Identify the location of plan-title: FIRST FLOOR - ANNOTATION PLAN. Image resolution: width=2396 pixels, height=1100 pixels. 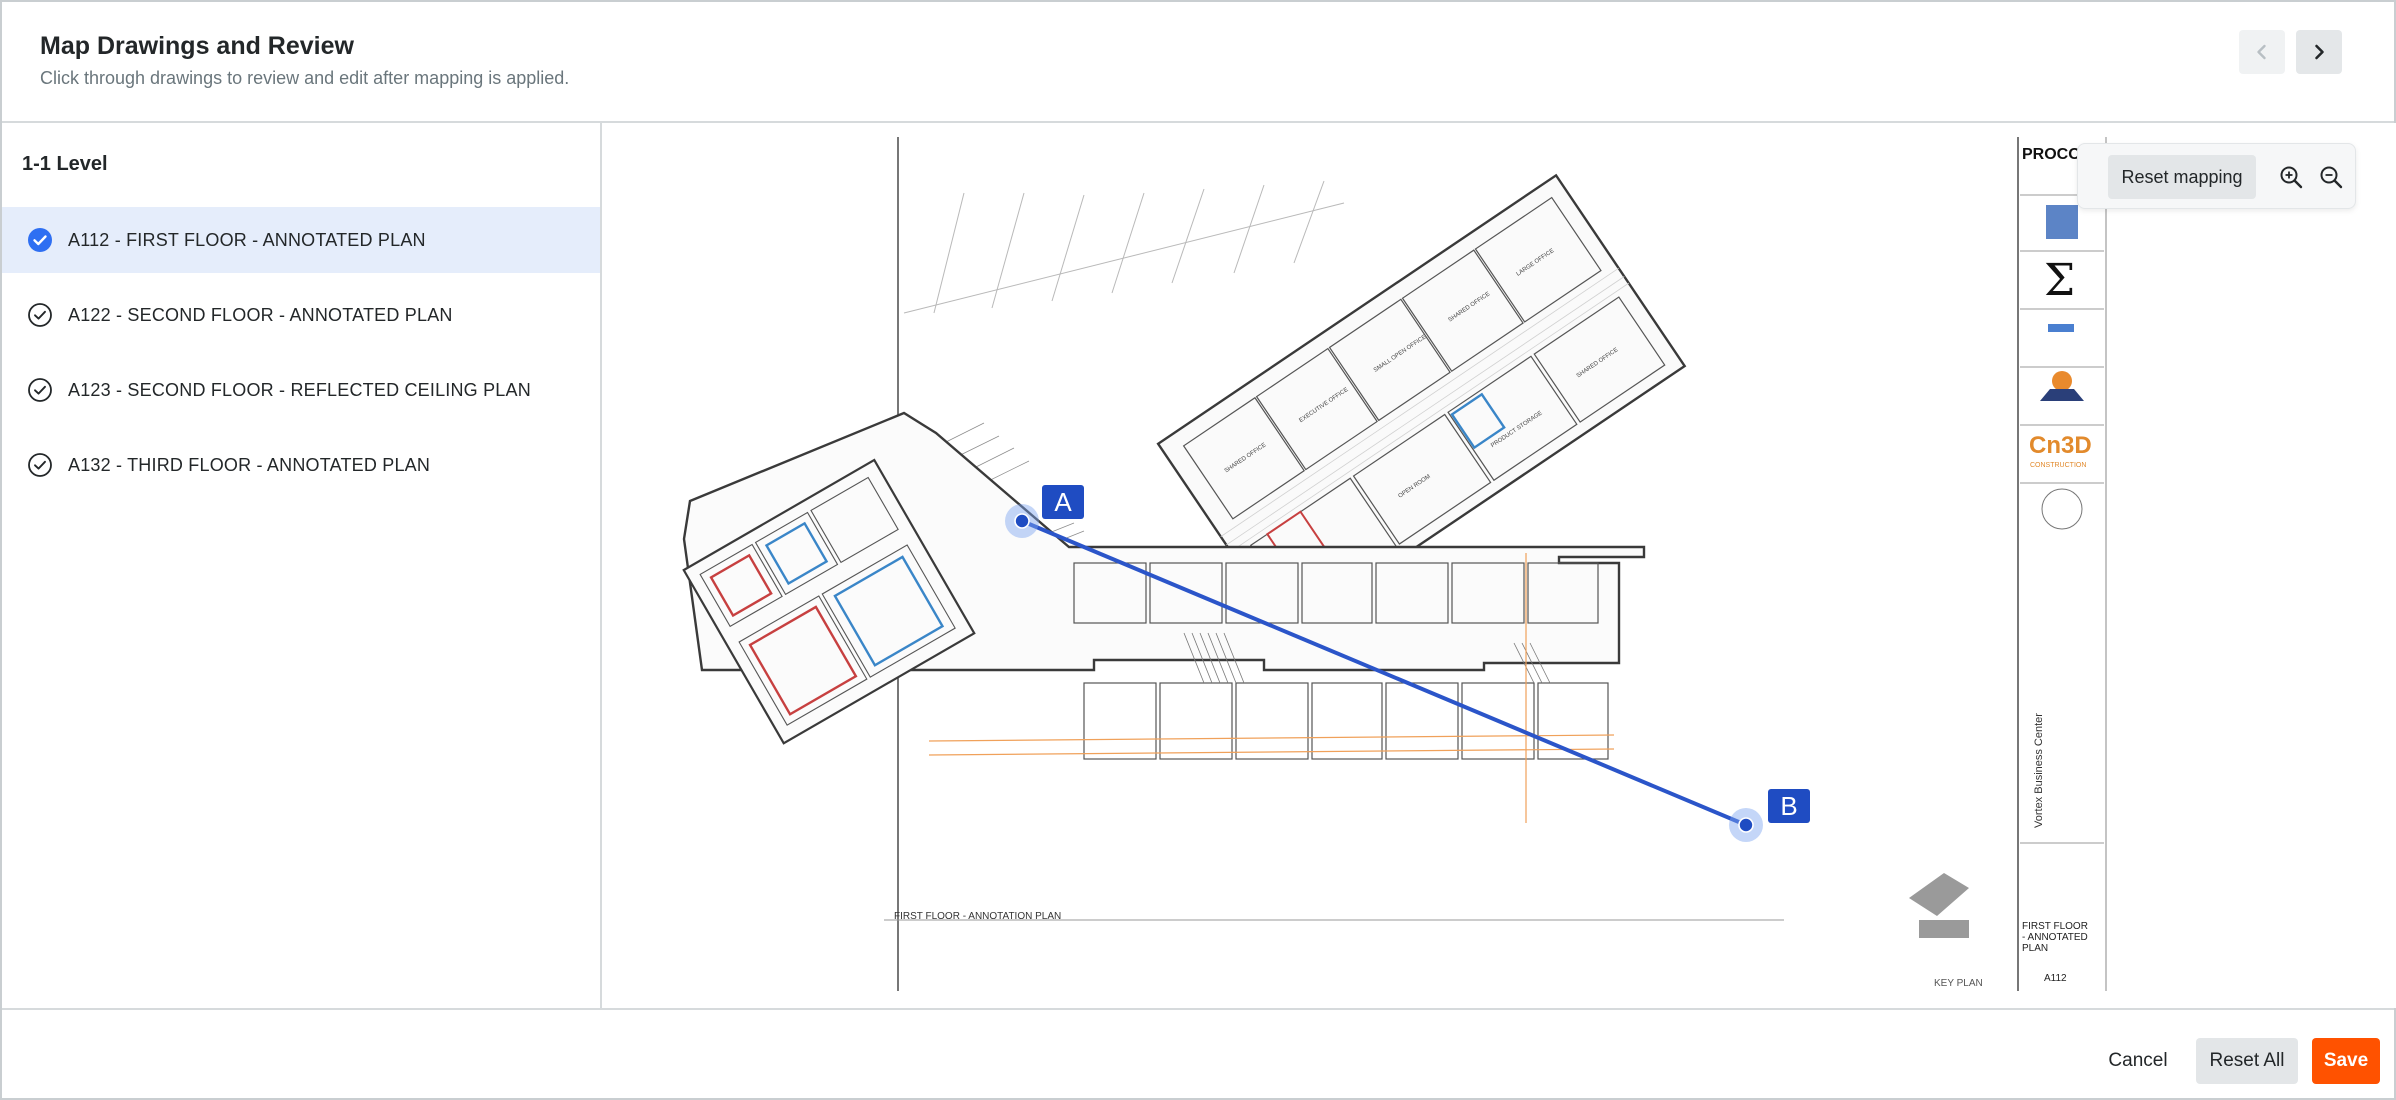
(977, 916).